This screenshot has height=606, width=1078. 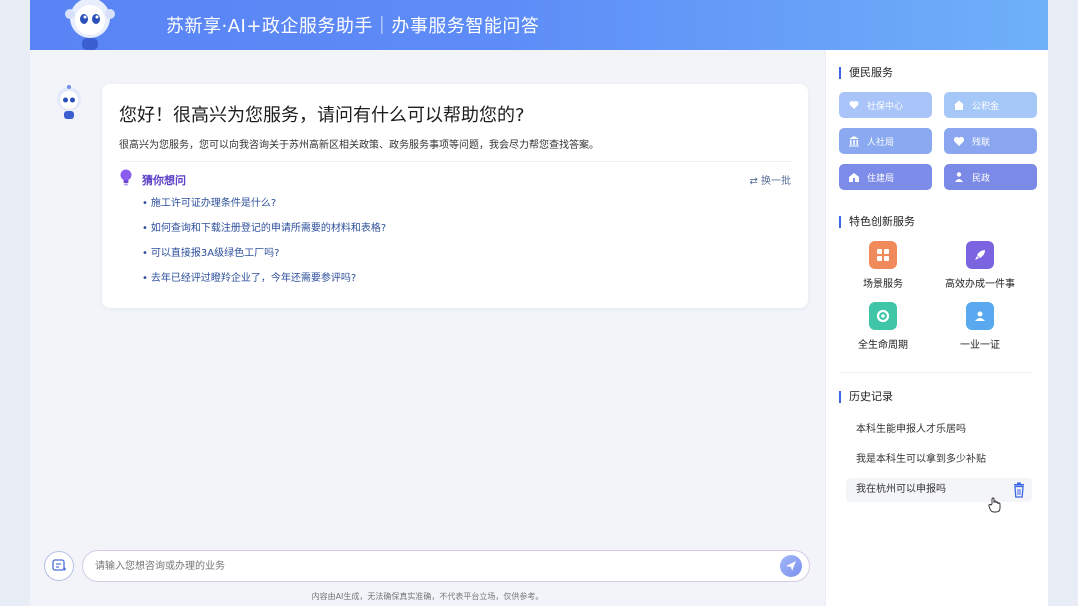 What do you see at coordinates (264, 209) in the screenshot?
I see `suggested-question: 施工许可证办理条件是什么?` at bounding box center [264, 209].